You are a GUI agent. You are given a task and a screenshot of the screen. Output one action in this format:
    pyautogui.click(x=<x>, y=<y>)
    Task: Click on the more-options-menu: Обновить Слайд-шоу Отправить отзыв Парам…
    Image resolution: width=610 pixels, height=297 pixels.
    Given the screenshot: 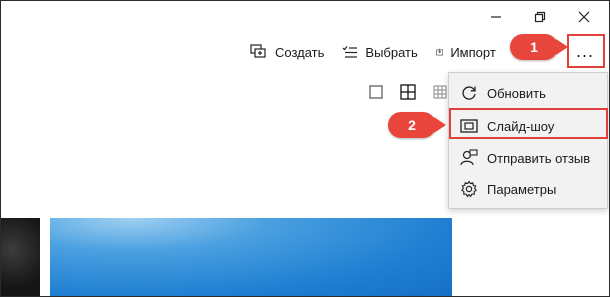 What is the action you would take?
    pyautogui.click(x=528, y=140)
    